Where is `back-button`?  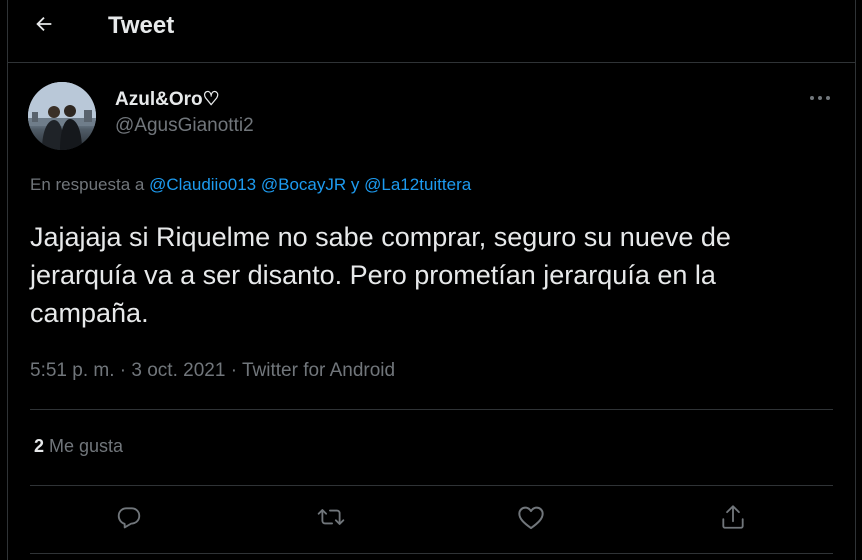
back-button is located at coordinates (44, 24).